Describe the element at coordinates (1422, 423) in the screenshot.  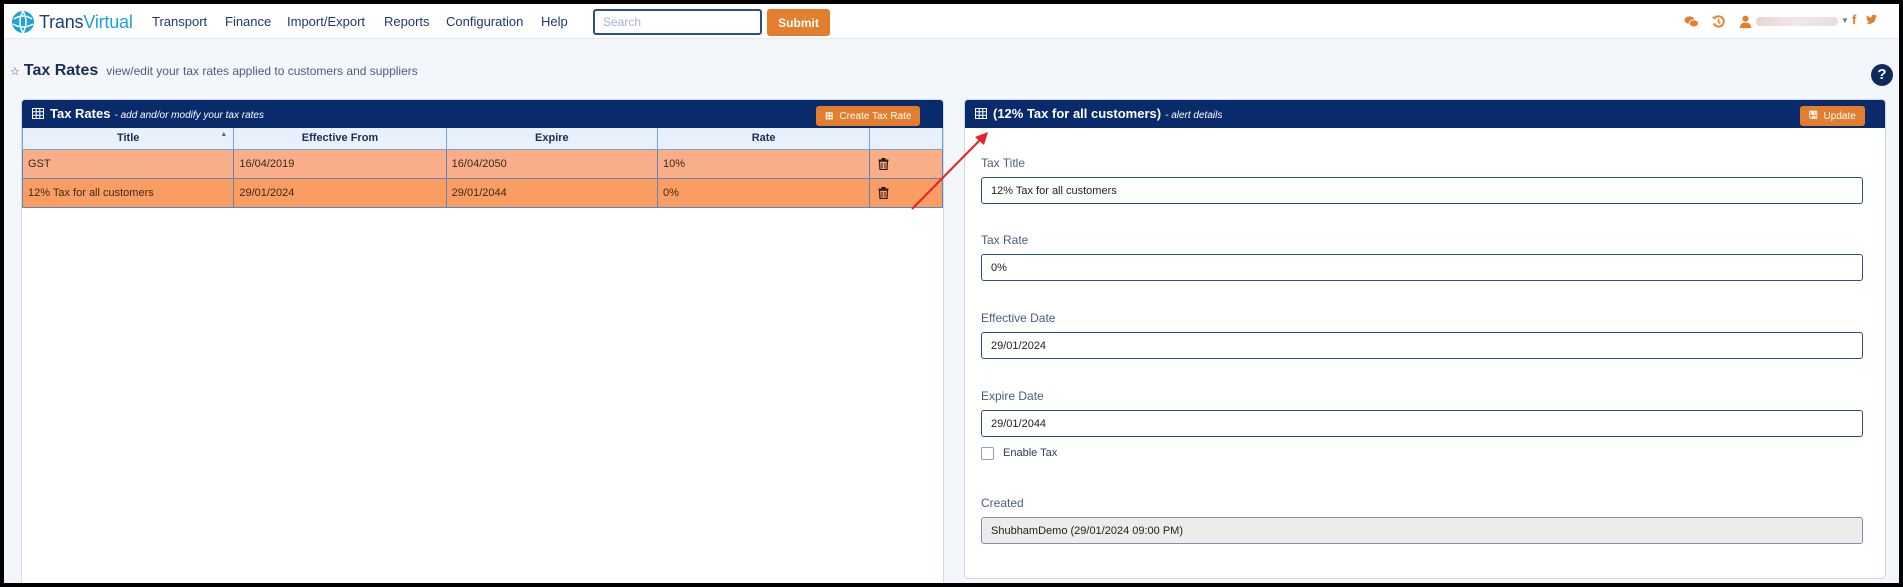
I see `expire-date-input` at that location.